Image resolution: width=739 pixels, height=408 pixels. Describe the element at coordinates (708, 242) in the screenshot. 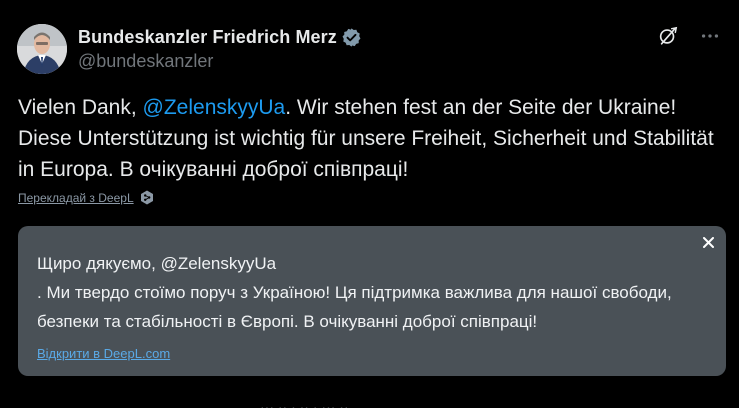

I see `close-icon` at that location.